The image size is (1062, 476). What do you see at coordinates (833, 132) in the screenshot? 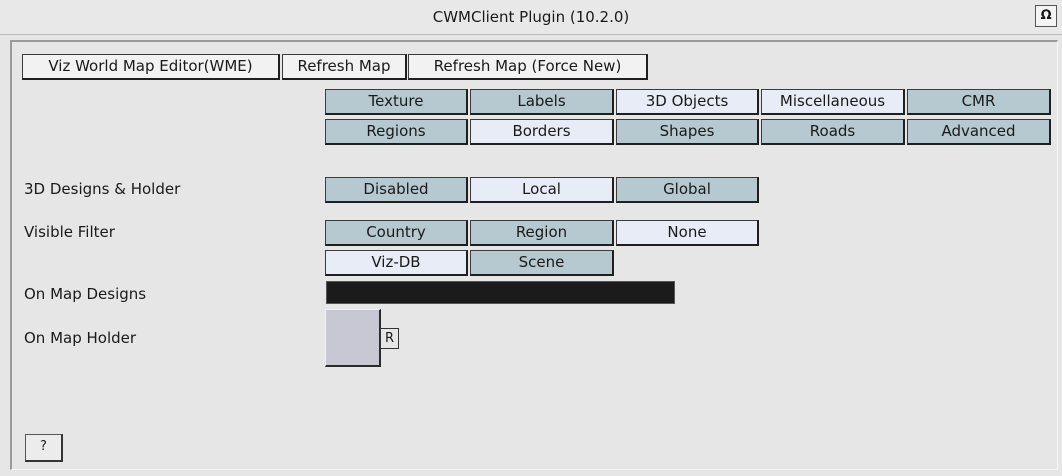
I see `tab-roads: Roads` at bounding box center [833, 132].